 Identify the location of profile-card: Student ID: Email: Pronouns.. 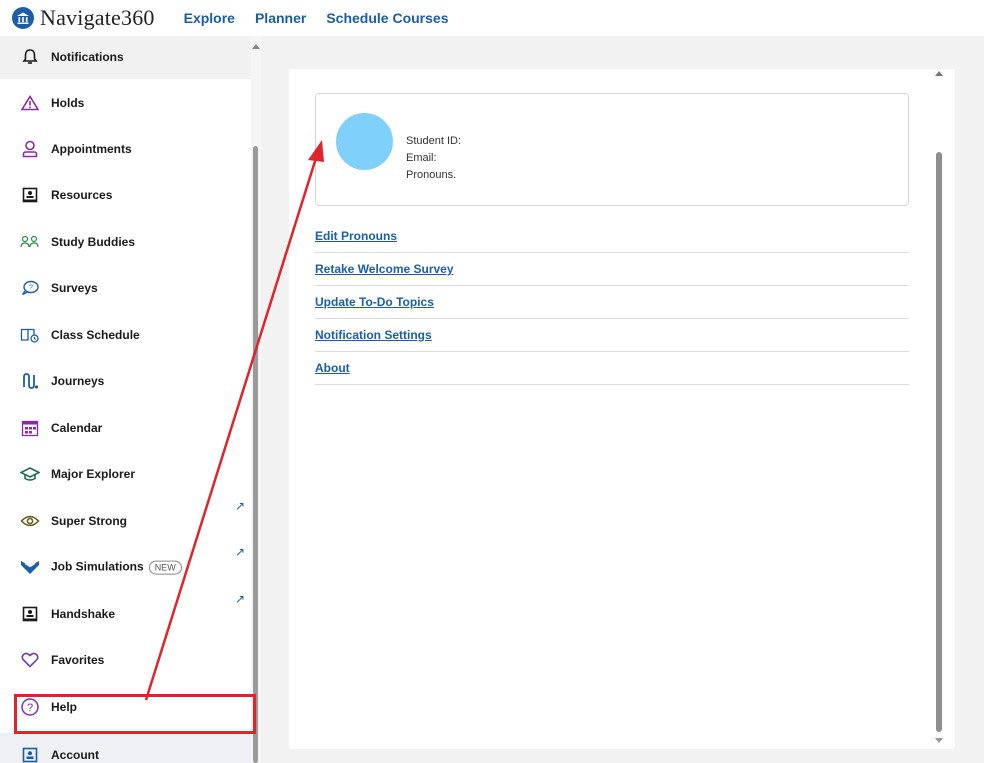
(612, 149).